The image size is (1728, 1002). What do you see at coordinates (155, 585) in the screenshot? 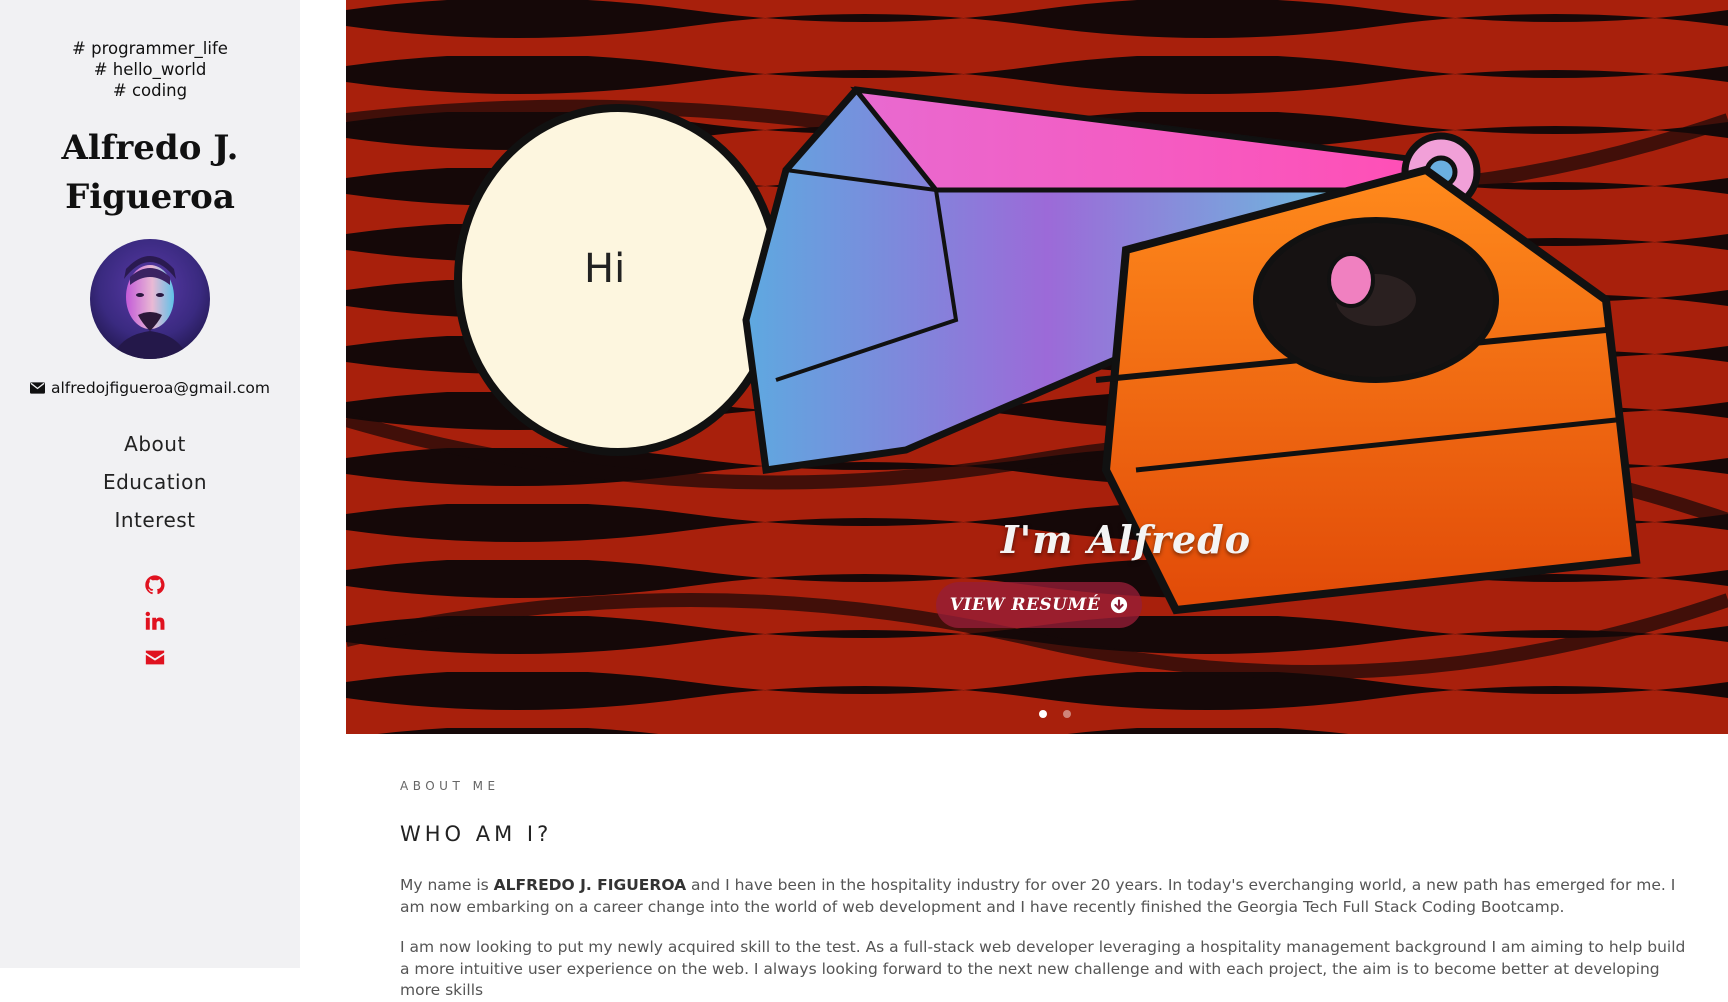
I see `github-icon` at bounding box center [155, 585].